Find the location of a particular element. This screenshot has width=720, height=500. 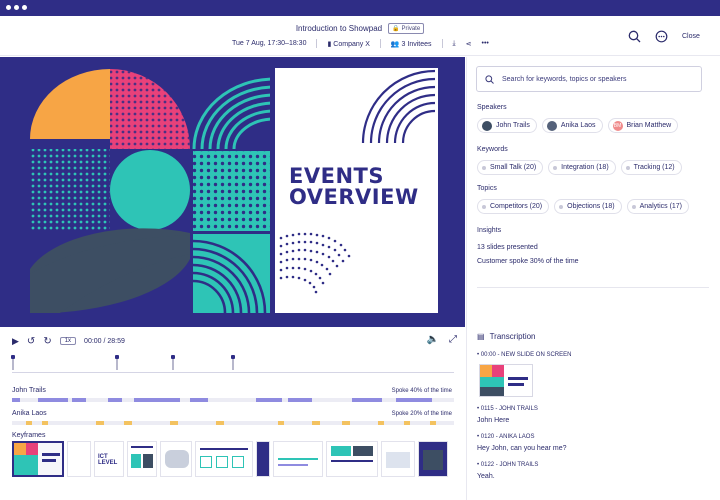

playhead-handle is located at coordinates (13, 357).